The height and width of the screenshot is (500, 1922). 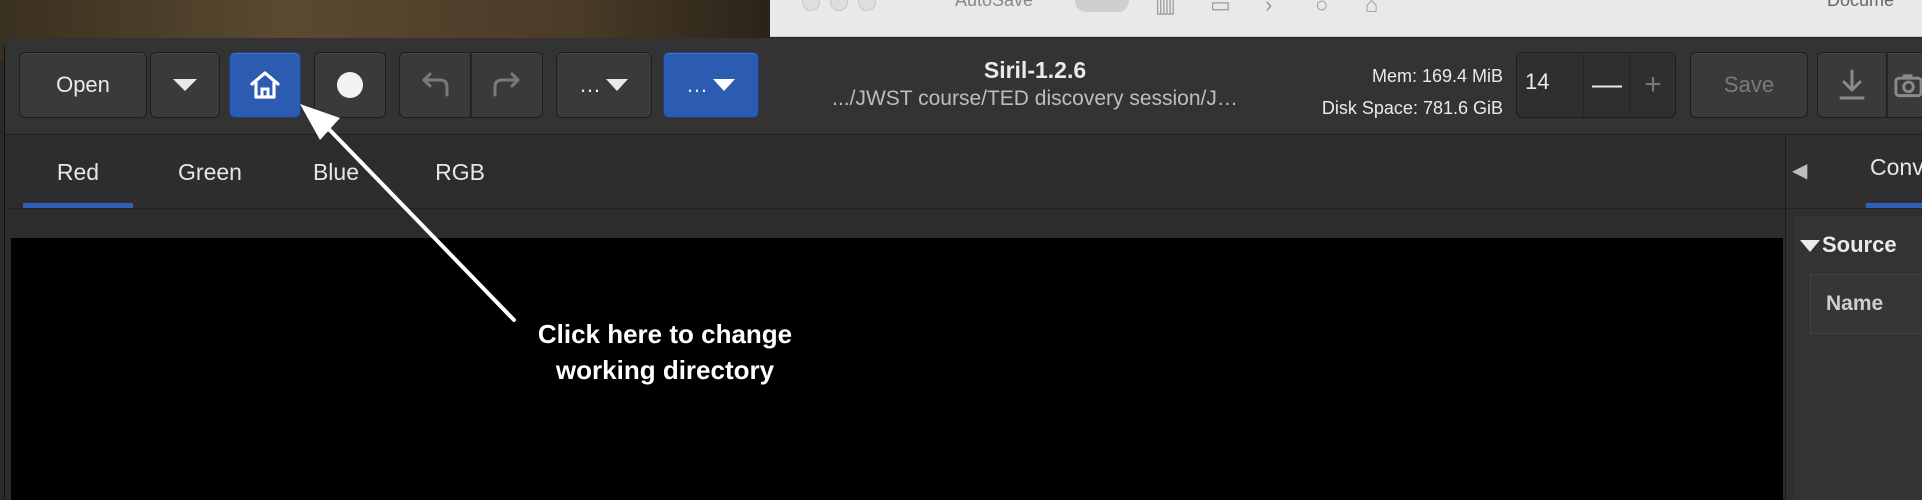 What do you see at coordinates (408, 213) in the screenshot?
I see `annotation-arrow` at bounding box center [408, 213].